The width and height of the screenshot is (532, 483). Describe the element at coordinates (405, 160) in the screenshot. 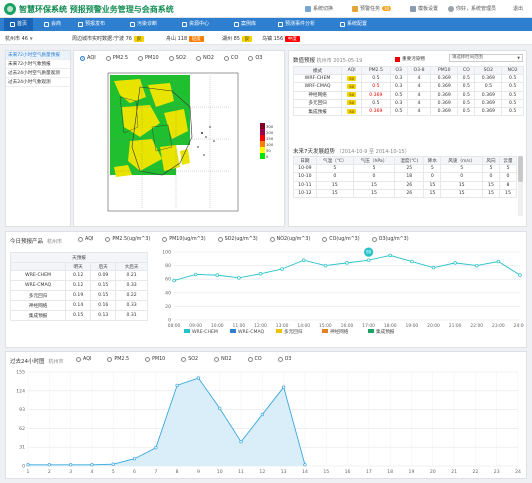

I see `table-header-row: 日期 气温（℃） 气压（hPa） 湿度(℃) 降水 风速（m/s） 风向 云量` at that location.